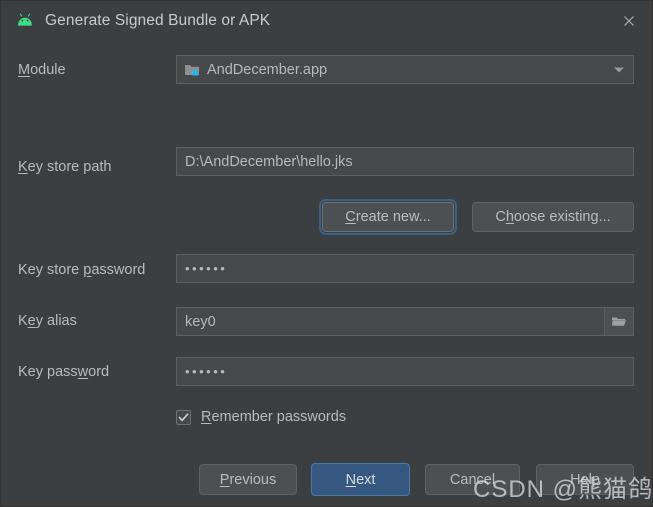 The image size is (653, 507). What do you see at coordinates (472, 479) in the screenshot?
I see `cancel-button: Cancel` at bounding box center [472, 479].